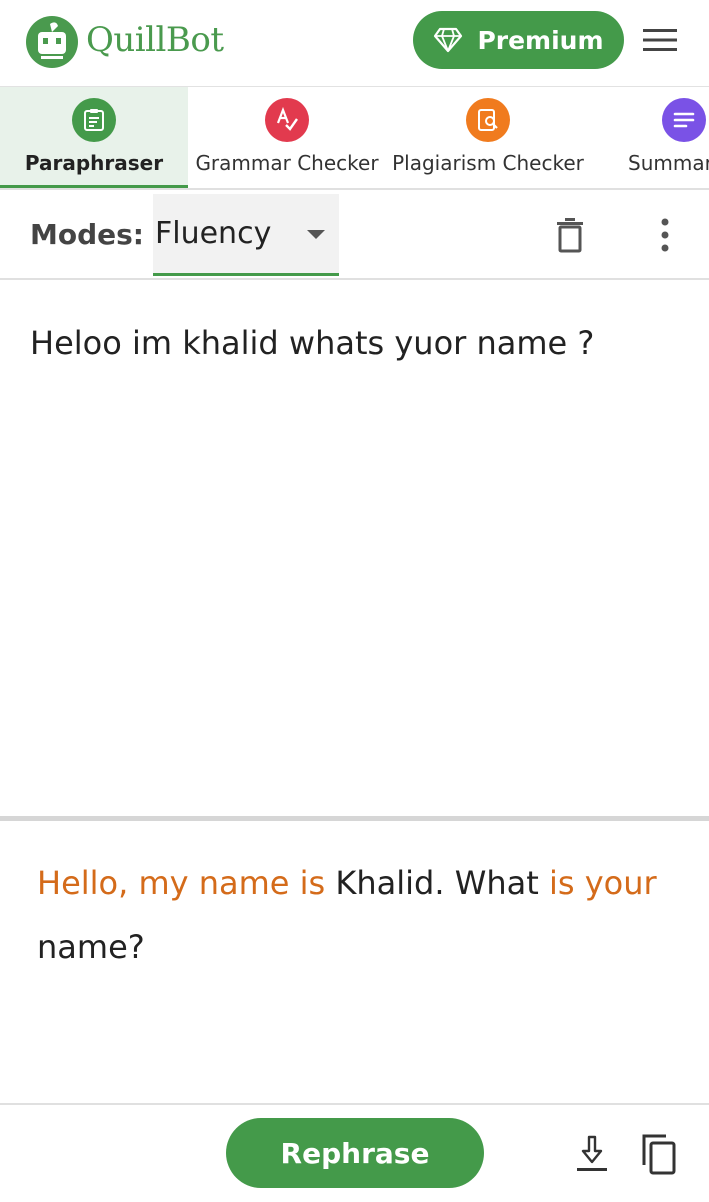 This screenshot has width=709, height=1202. What do you see at coordinates (94, 163) in the screenshot?
I see `tab-label-paraphraser: Paraphraser` at bounding box center [94, 163].